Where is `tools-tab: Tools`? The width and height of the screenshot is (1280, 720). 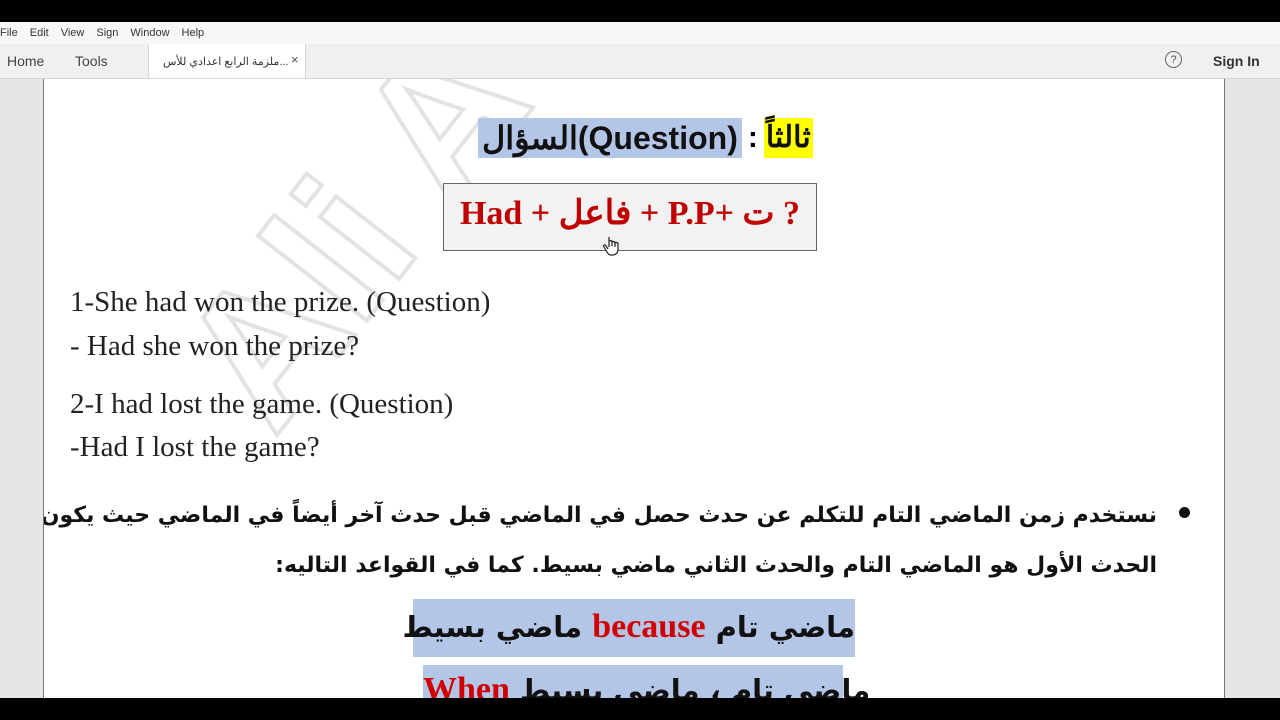 tools-tab: Tools is located at coordinates (91, 61).